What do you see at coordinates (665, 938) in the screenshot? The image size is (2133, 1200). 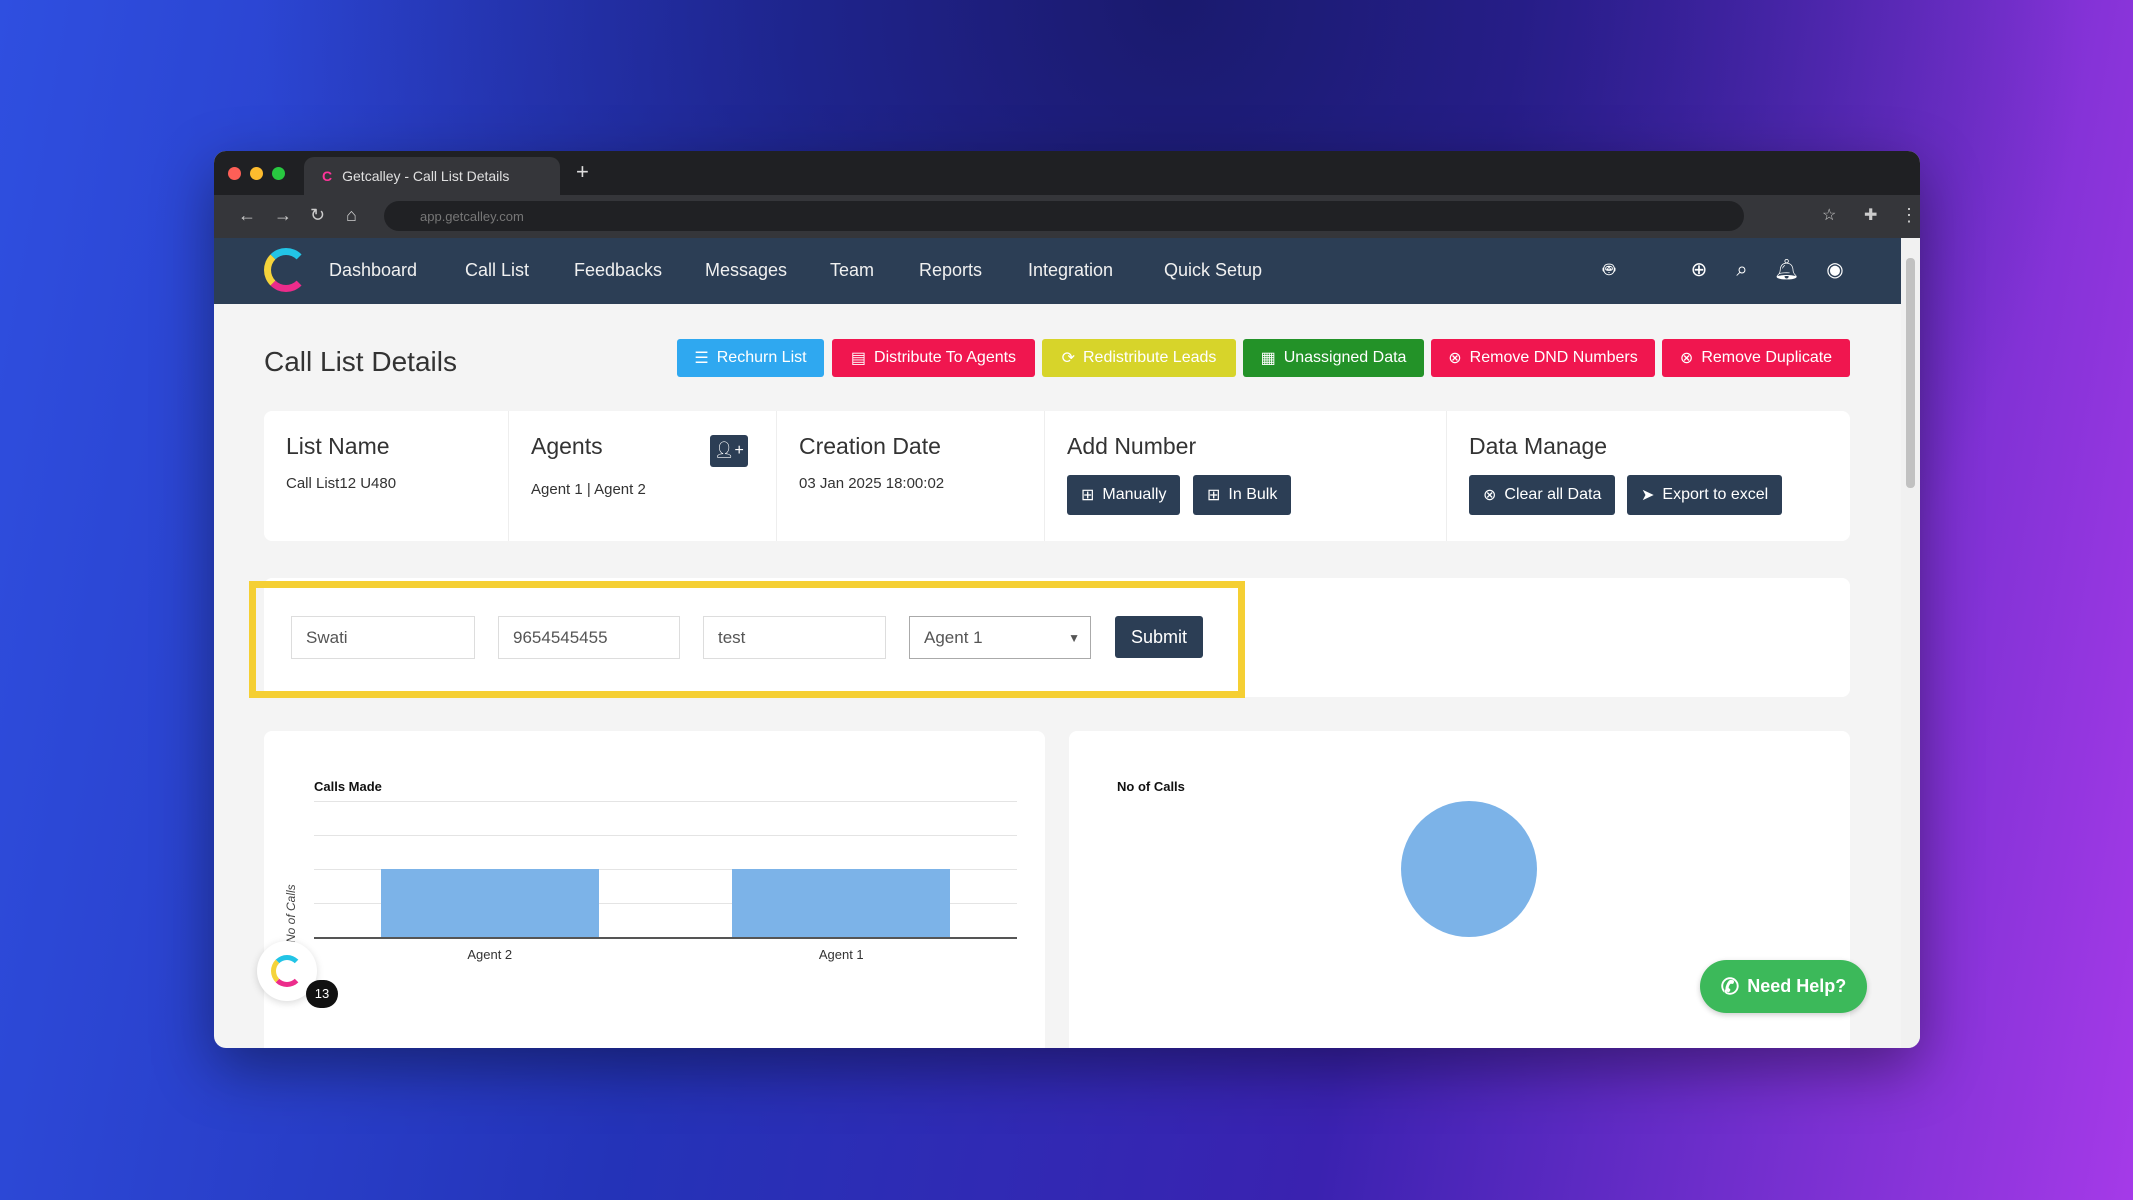 I see `x-axis-line` at bounding box center [665, 938].